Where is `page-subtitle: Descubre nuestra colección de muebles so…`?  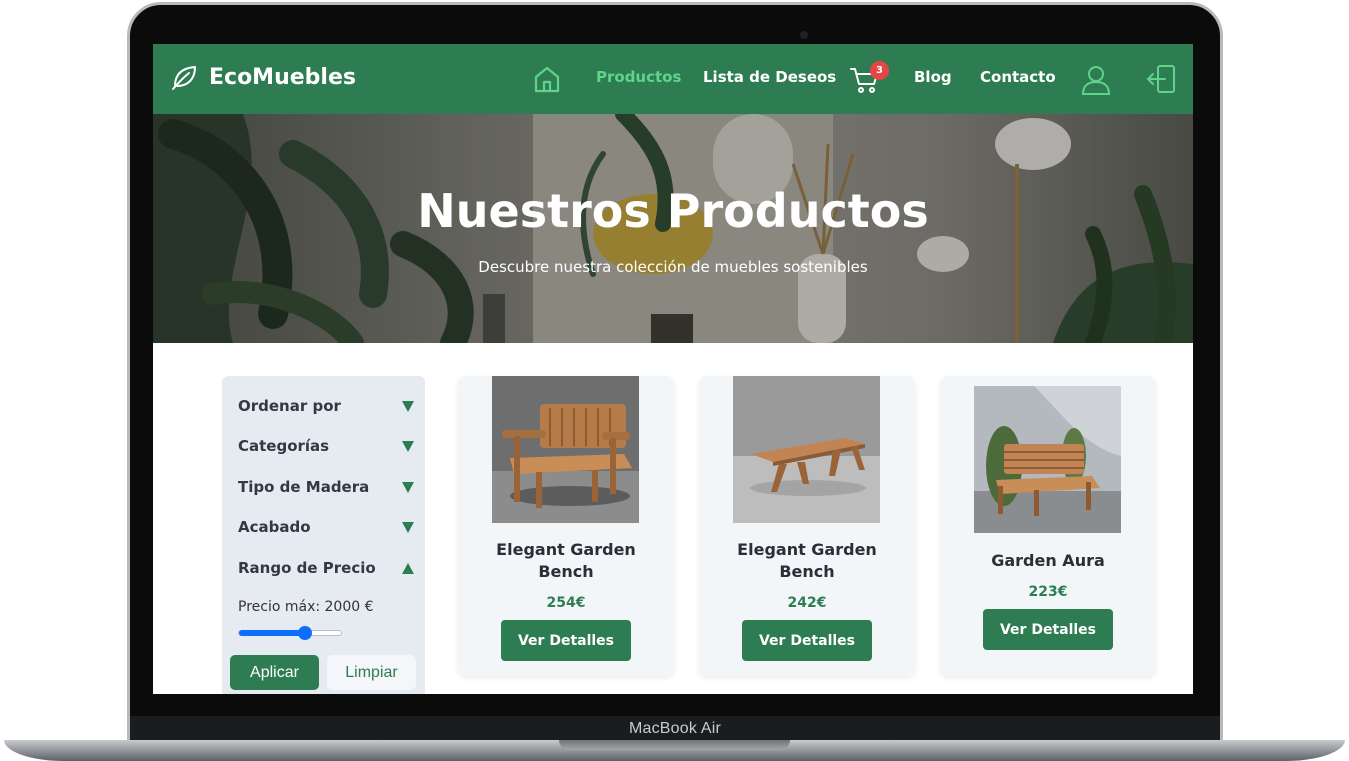
page-subtitle: Descubre nuestra colección de muebles so… is located at coordinates (673, 267).